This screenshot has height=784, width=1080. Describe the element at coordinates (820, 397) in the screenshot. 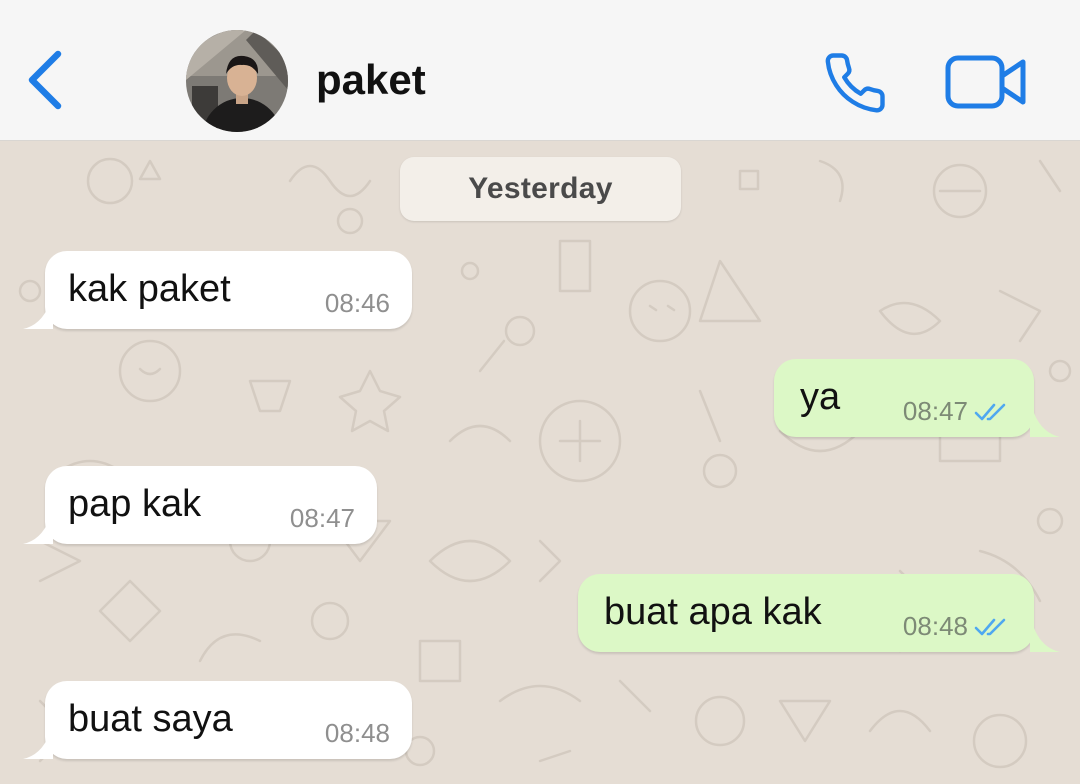

I see `message-text: ya` at that location.